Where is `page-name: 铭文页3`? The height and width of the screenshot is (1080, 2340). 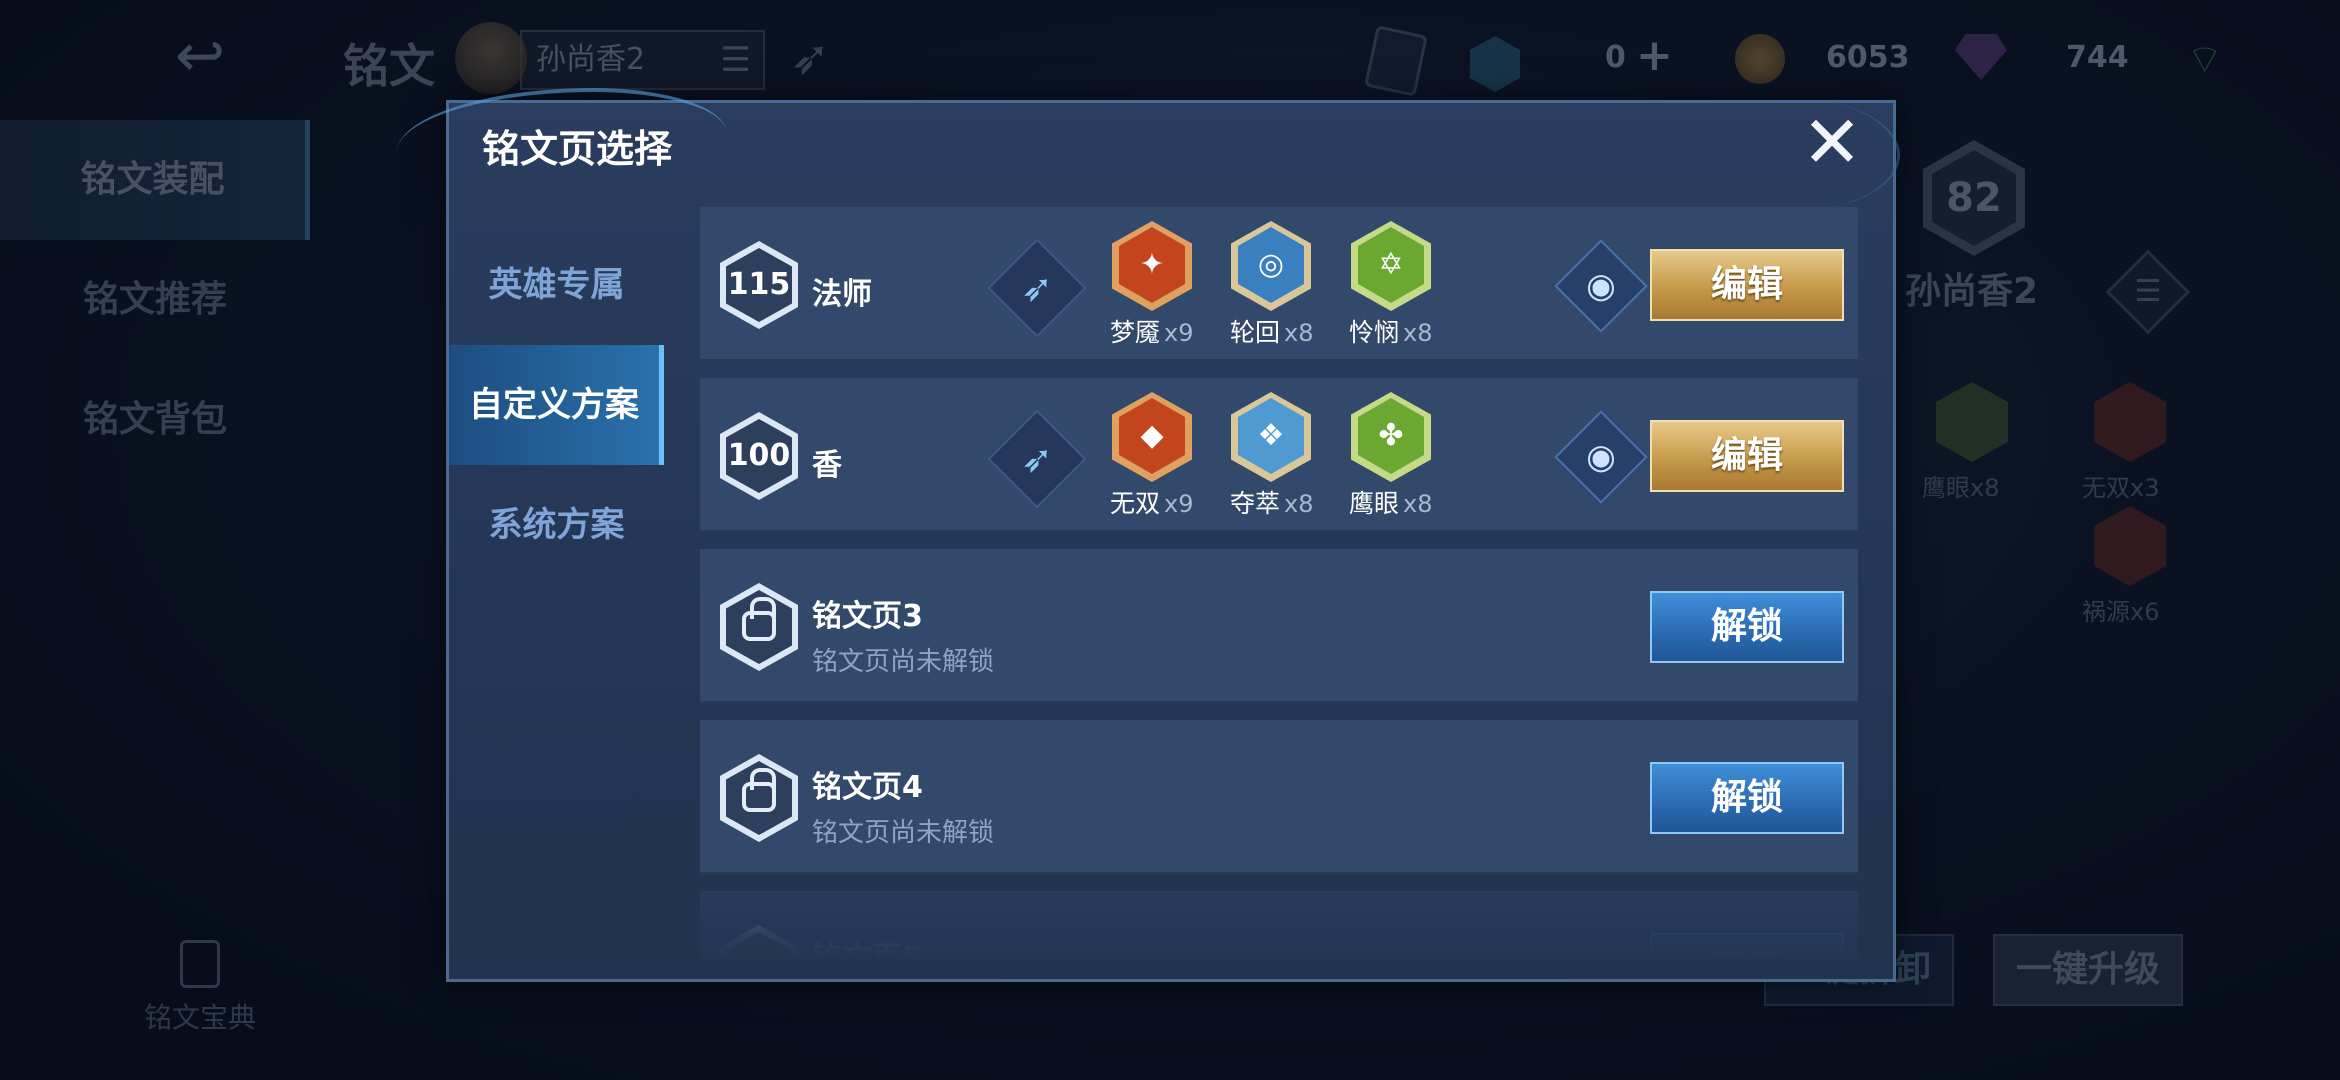
page-name: 铭文页3 is located at coordinates (867, 616).